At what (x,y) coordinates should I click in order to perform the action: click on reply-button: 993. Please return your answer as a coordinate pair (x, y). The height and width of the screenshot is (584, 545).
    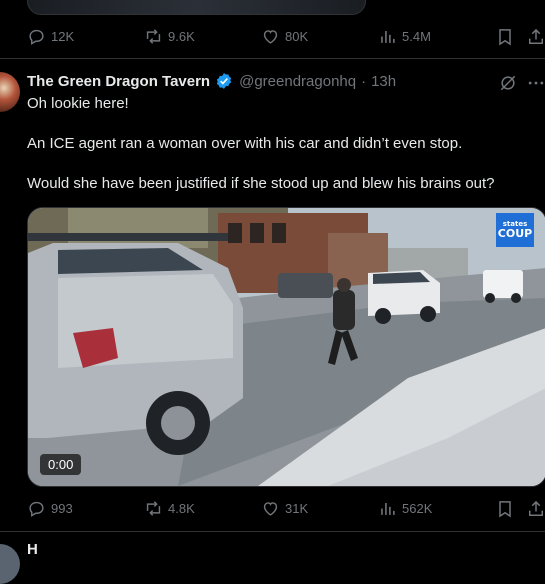
    Looking at the image, I should click on (50, 508).